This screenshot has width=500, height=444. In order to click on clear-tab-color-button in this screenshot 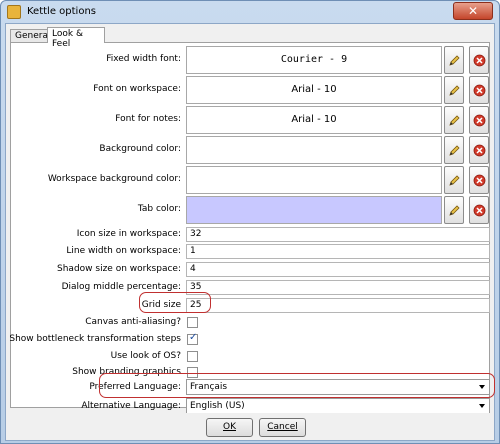, I will do `click(479, 210)`.